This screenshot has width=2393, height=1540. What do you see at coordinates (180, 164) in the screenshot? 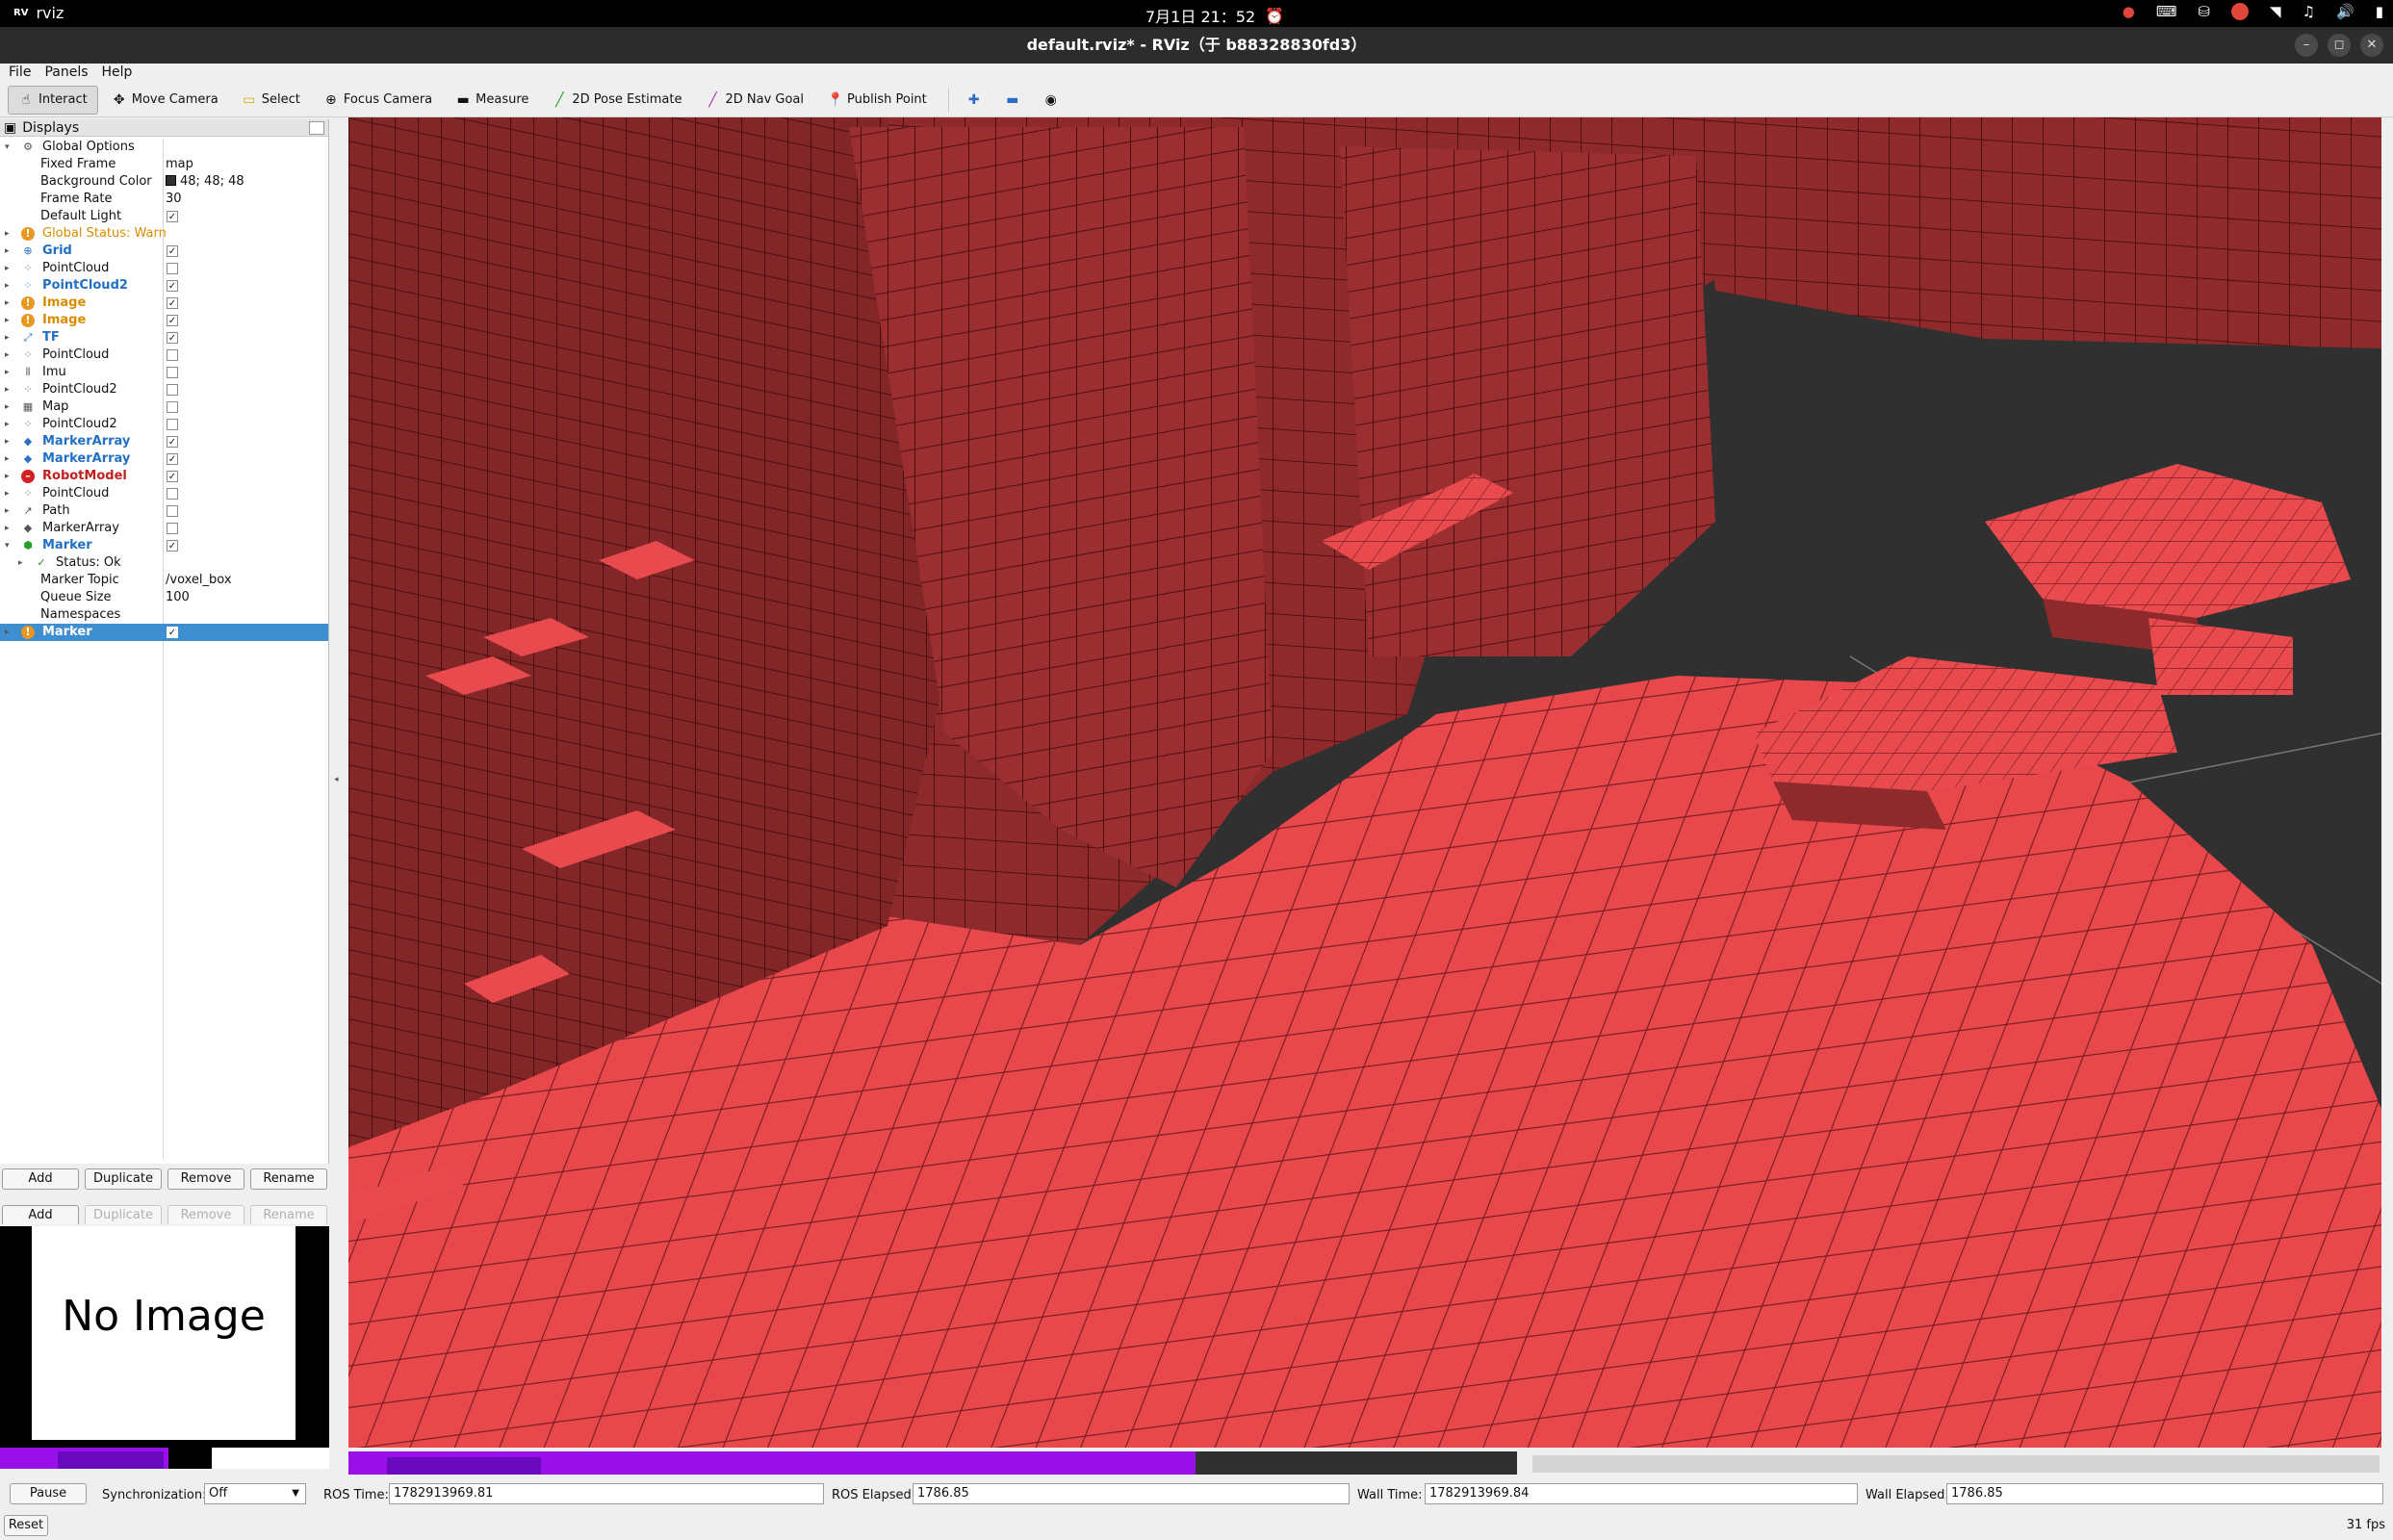
I see `property-value: map` at bounding box center [180, 164].